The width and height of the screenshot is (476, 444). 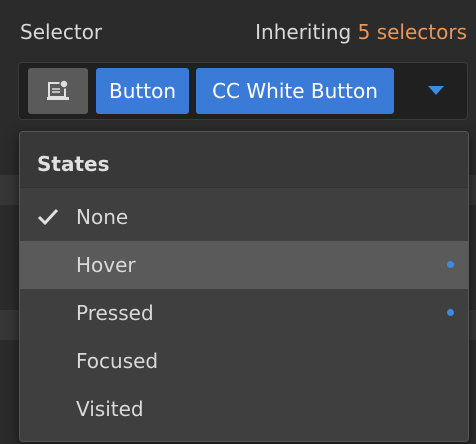 I want to click on inheriting-count-link: 5 selectors, so click(x=412, y=32).